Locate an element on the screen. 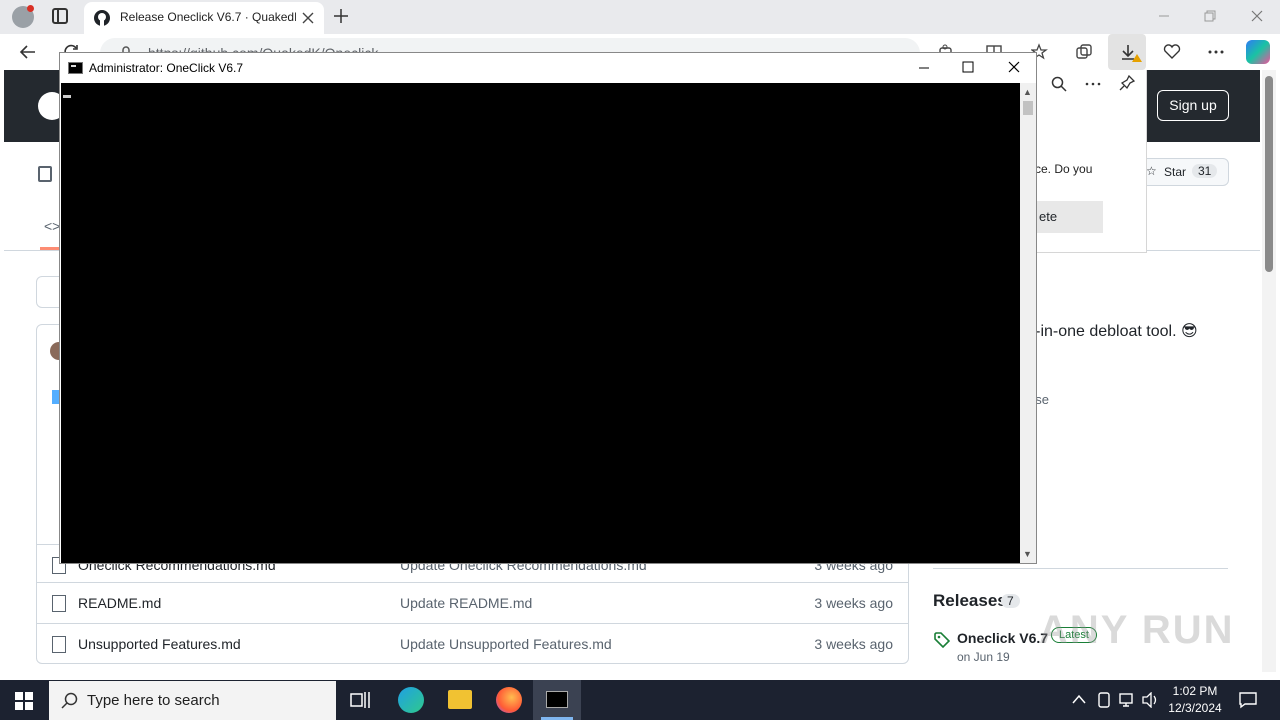  star-count: 31 is located at coordinates (1205, 171).